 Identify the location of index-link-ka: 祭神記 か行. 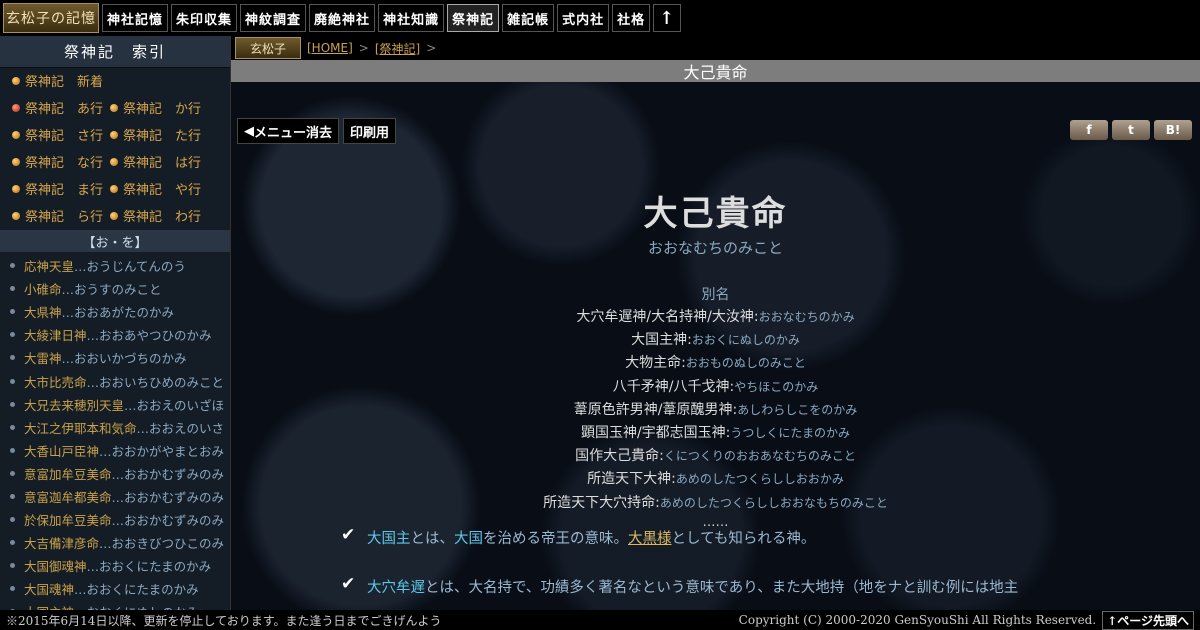
(165, 107).